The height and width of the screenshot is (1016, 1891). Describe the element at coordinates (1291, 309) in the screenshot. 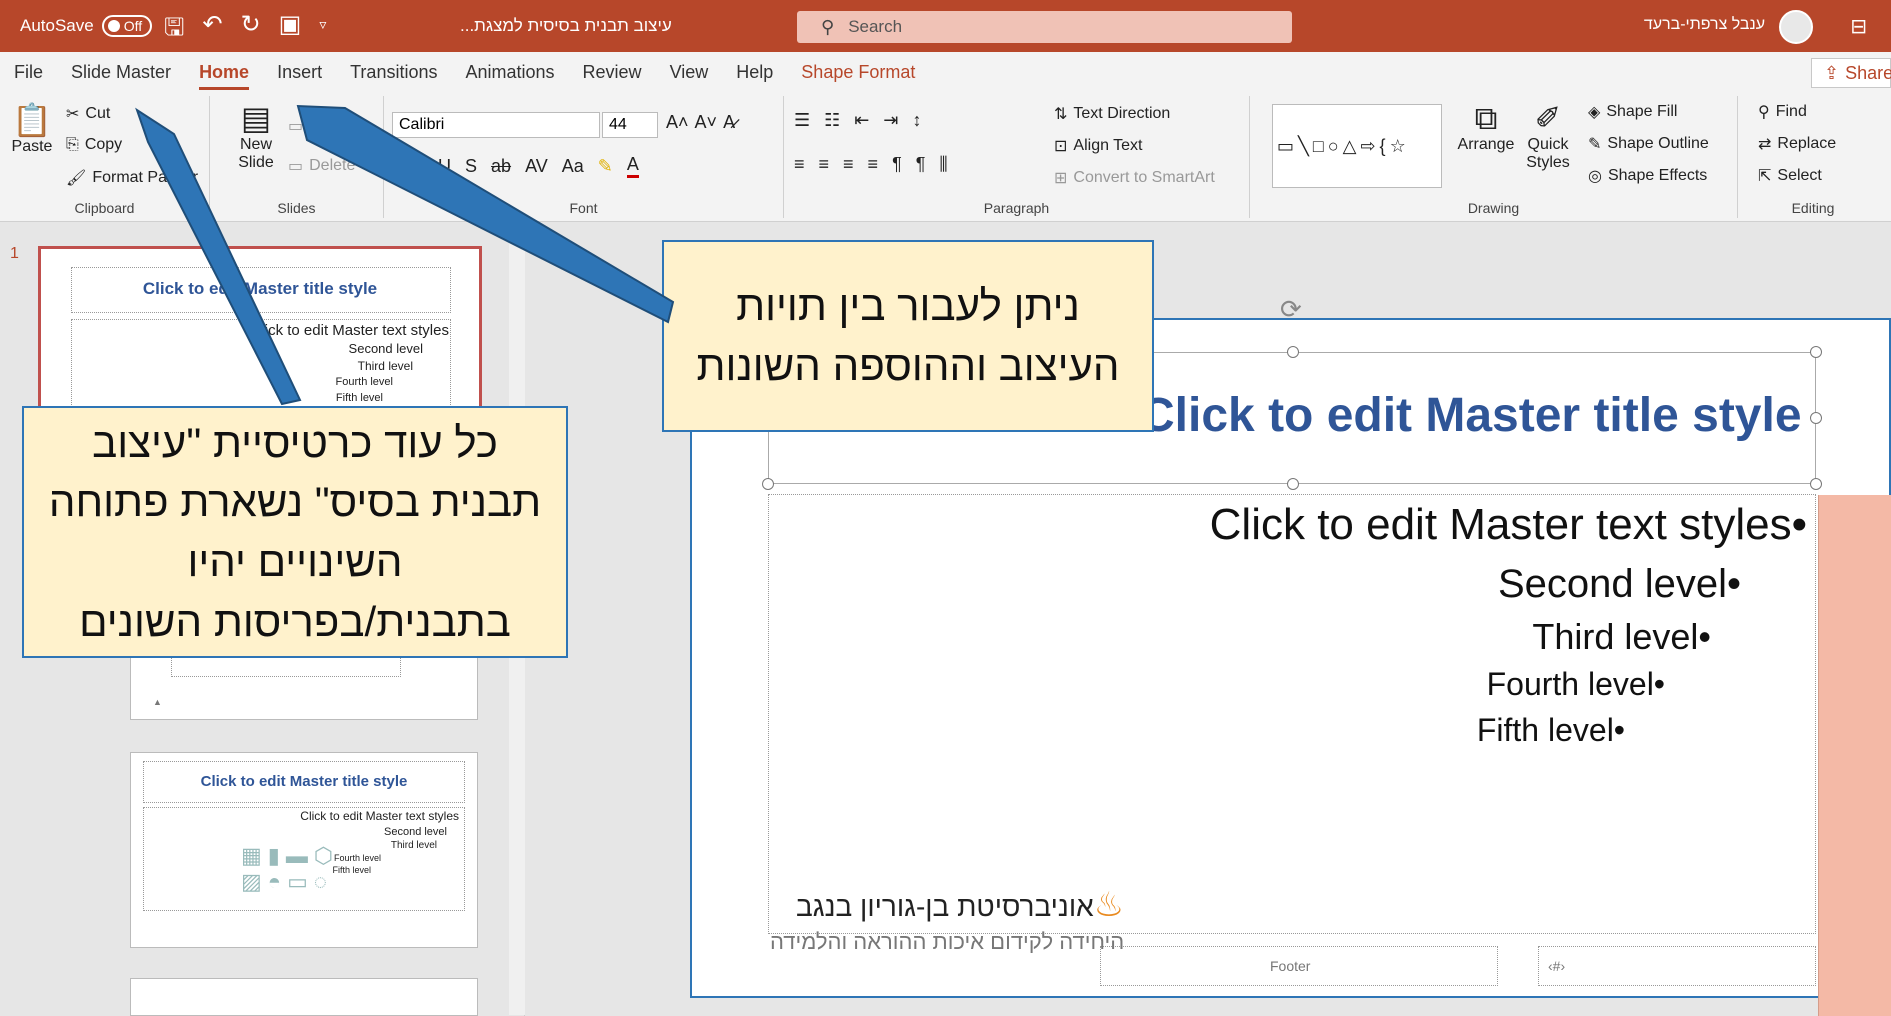

I see `rotate-handle-icon: ⟳` at that location.